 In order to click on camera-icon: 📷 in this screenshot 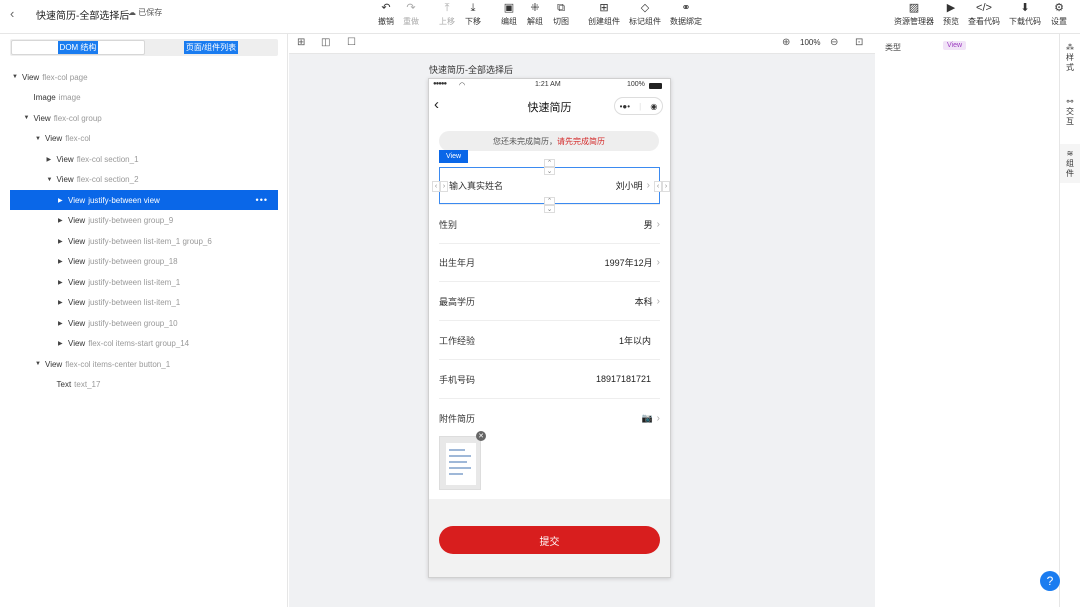, I will do `click(647, 417)`.